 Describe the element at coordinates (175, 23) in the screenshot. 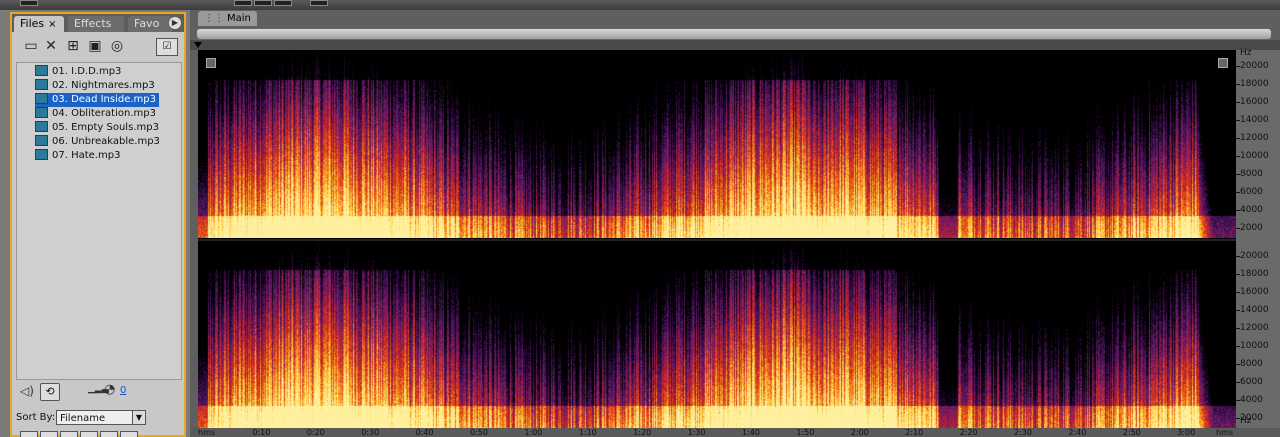

I see `panel-menu-icon: ▶` at that location.